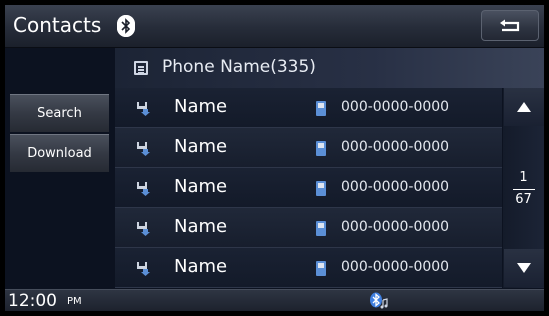 The width and height of the screenshot is (549, 316). What do you see at coordinates (523, 199) in the screenshot?
I see `page-total: 67` at bounding box center [523, 199].